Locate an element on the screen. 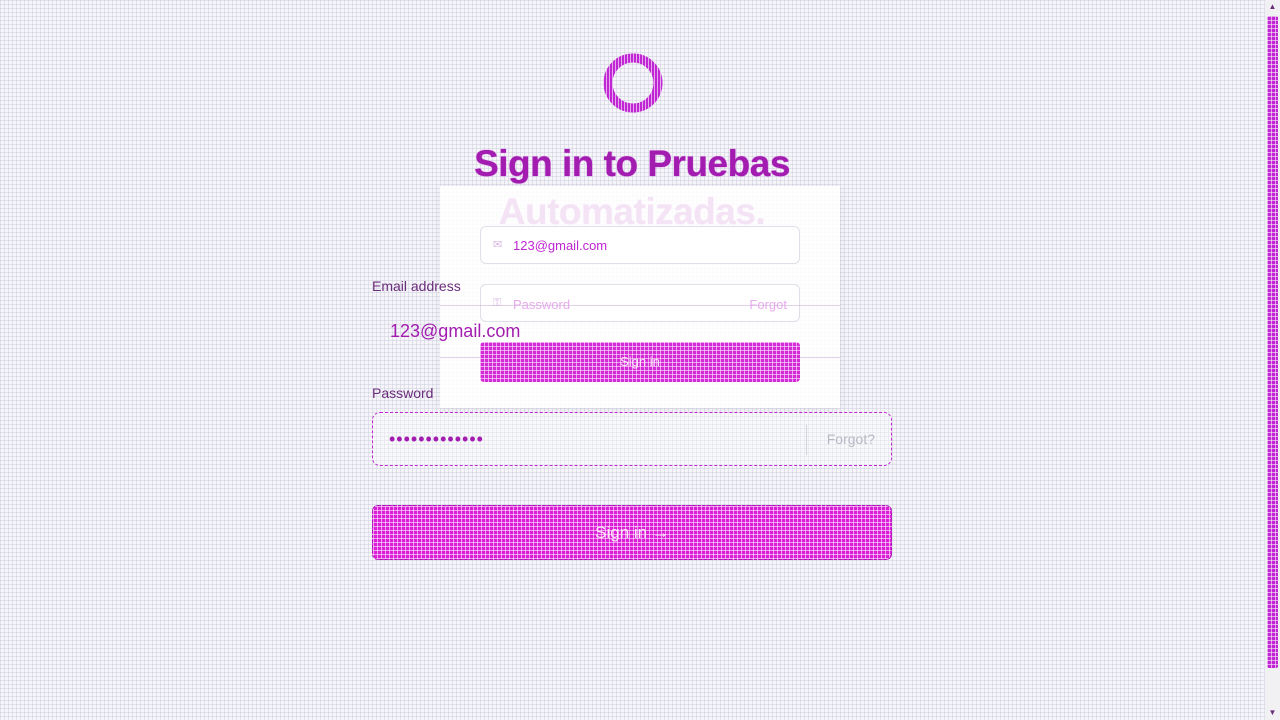  email-field: 123@gmail.com is located at coordinates (455, 331).